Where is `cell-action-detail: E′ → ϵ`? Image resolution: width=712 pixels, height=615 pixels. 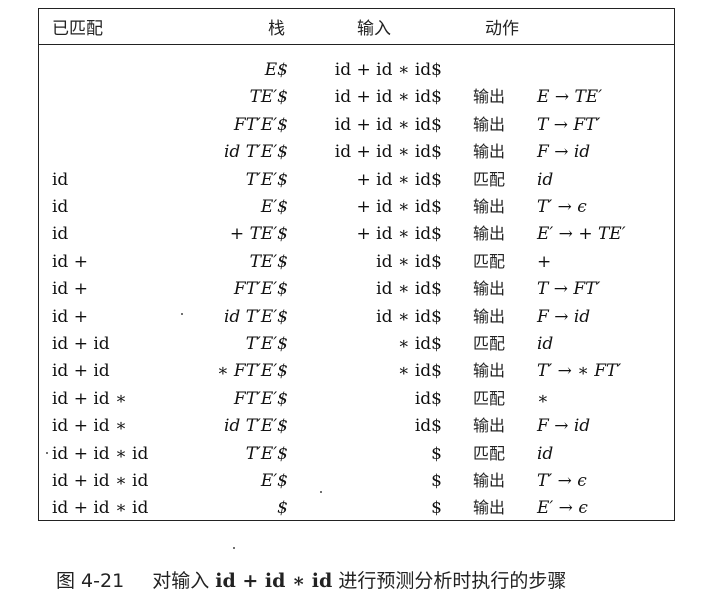
cell-action-detail: E′ → ϵ is located at coordinates (562, 508).